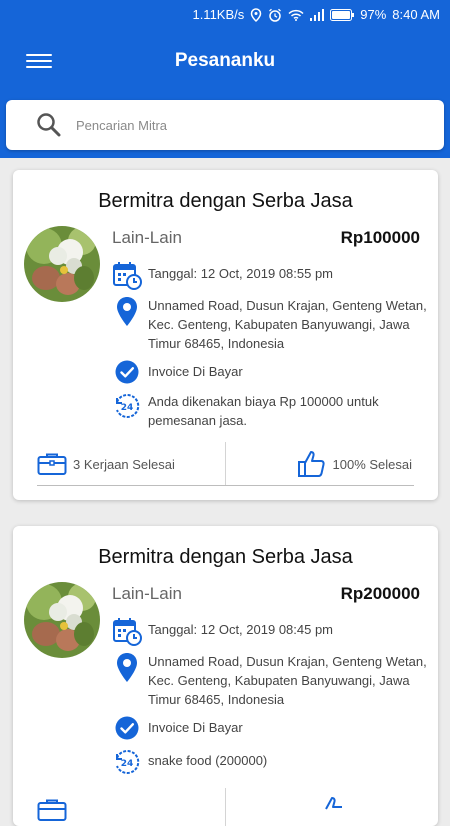 This screenshot has height=826, width=450. I want to click on thumbs-up-icon, so click(312, 464).